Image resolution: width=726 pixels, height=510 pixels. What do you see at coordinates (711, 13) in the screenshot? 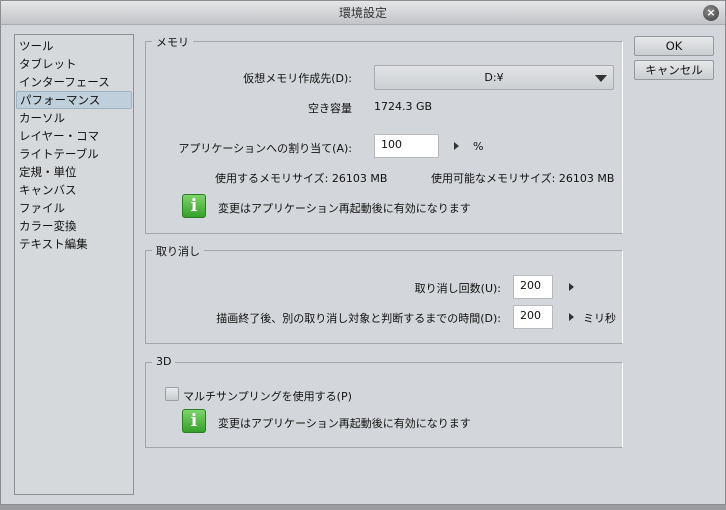
I see `close-icon: ×` at bounding box center [711, 13].